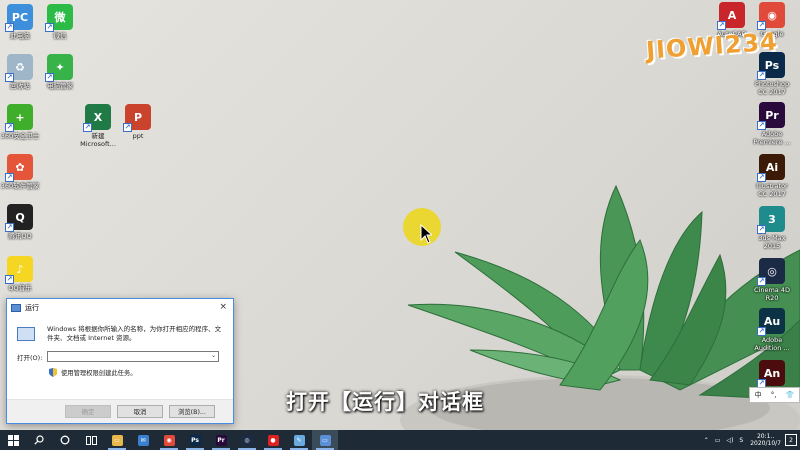  Describe the element at coordinates (59, 68) in the screenshot. I see `left-app-icon-3: ✦ ↗` at that location.